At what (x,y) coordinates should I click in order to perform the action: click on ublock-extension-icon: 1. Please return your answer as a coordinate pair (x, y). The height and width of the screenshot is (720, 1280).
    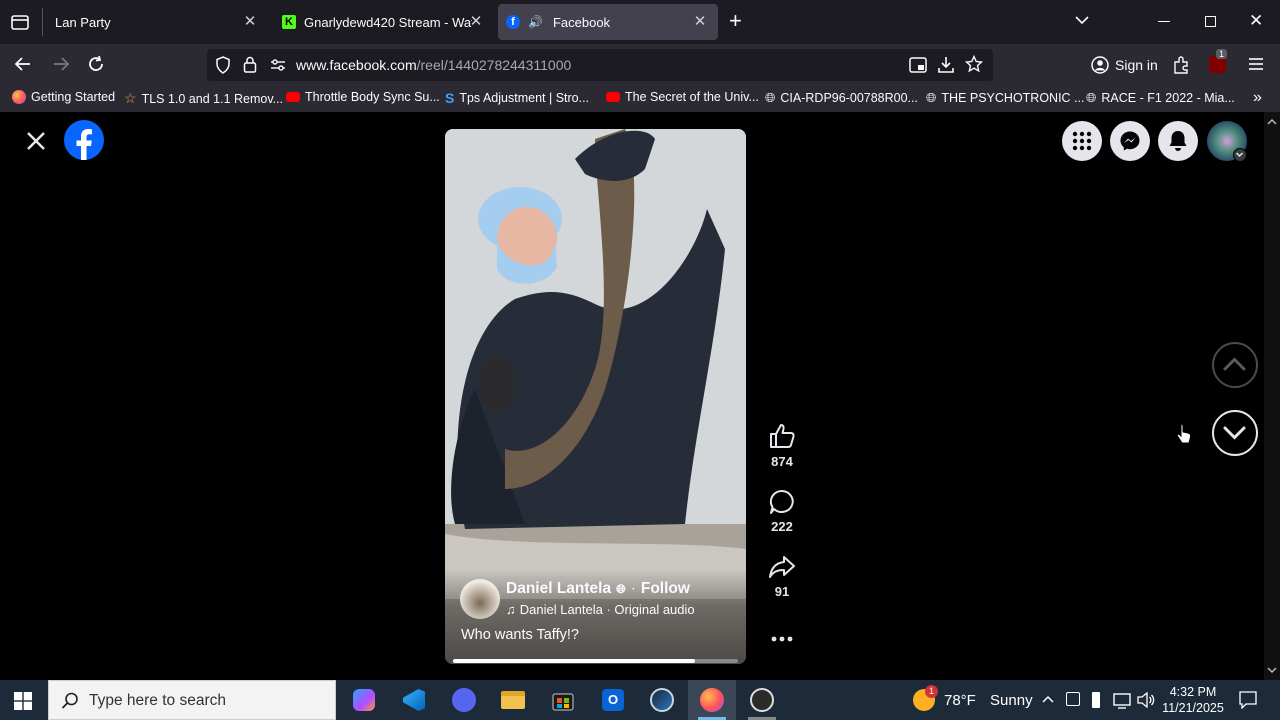
    Looking at the image, I should click on (1218, 61).